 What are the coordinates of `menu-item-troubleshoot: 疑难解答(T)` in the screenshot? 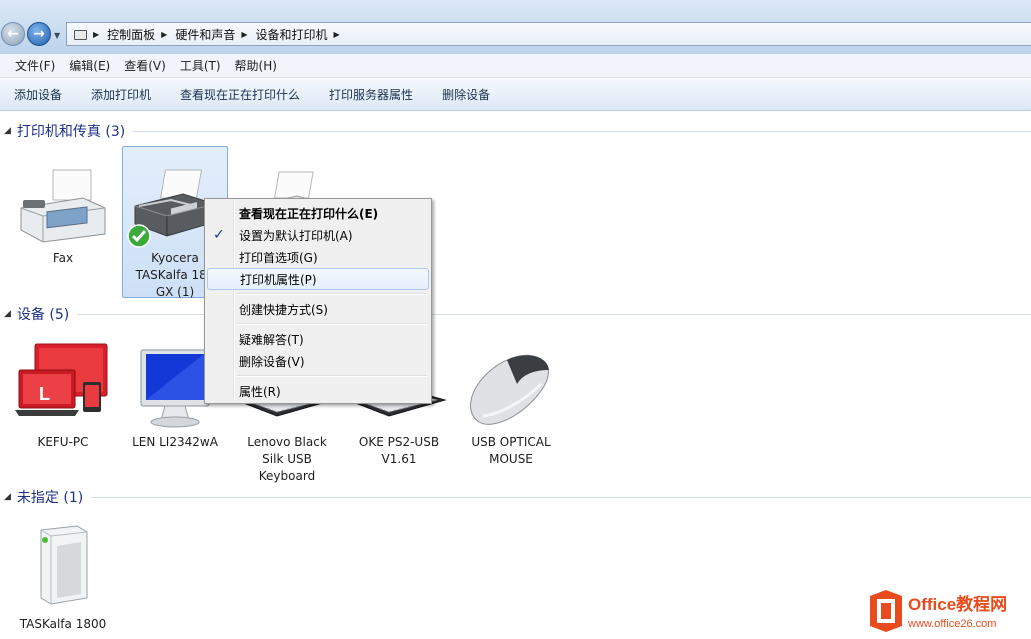 It's located at (318, 339).